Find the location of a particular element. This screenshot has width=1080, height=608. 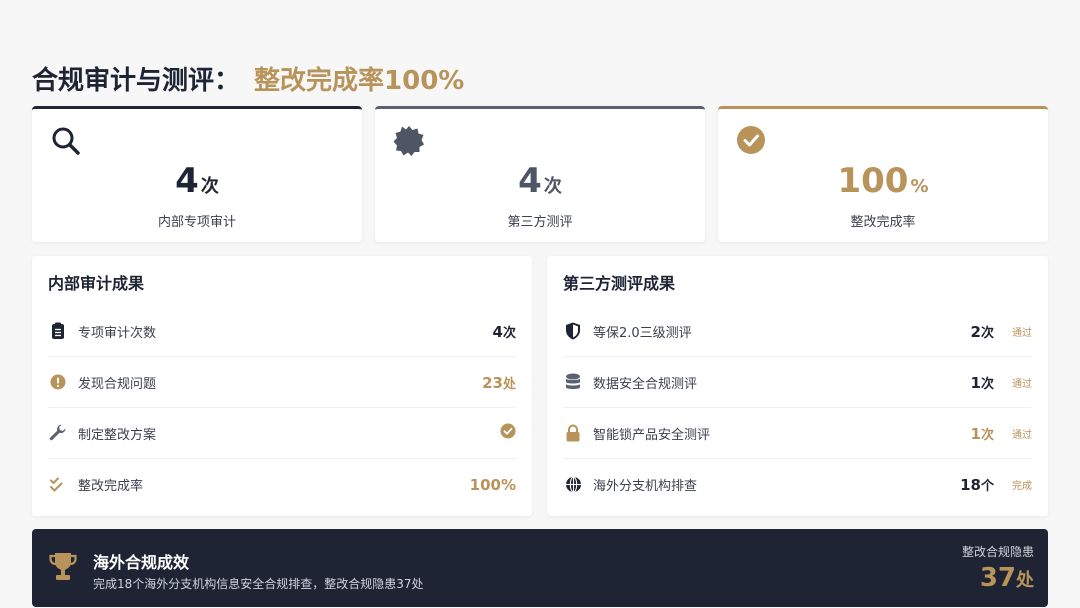

row-label: 发现合规问题 is located at coordinates (117, 384).